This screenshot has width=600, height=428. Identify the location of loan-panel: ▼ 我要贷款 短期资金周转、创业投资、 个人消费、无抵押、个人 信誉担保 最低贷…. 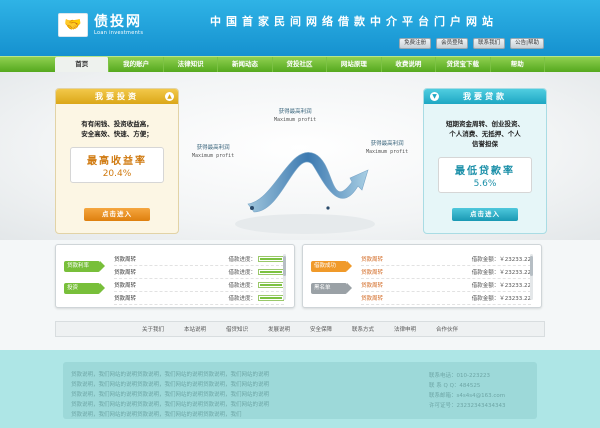
(485, 161).